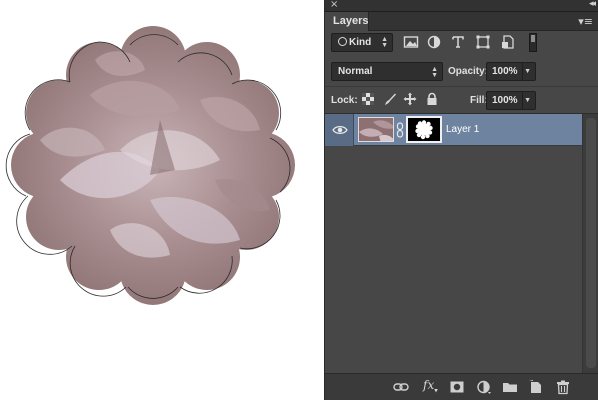  I want to click on lock-all-icon, so click(432, 99).